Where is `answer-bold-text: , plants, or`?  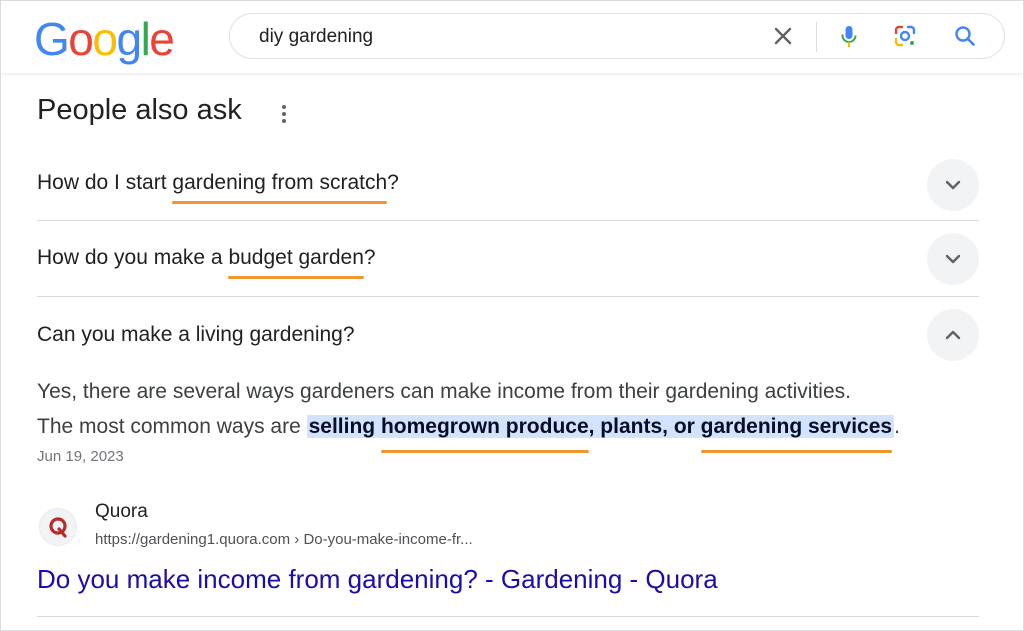 answer-bold-text: , plants, or is located at coordinates (644, 426).